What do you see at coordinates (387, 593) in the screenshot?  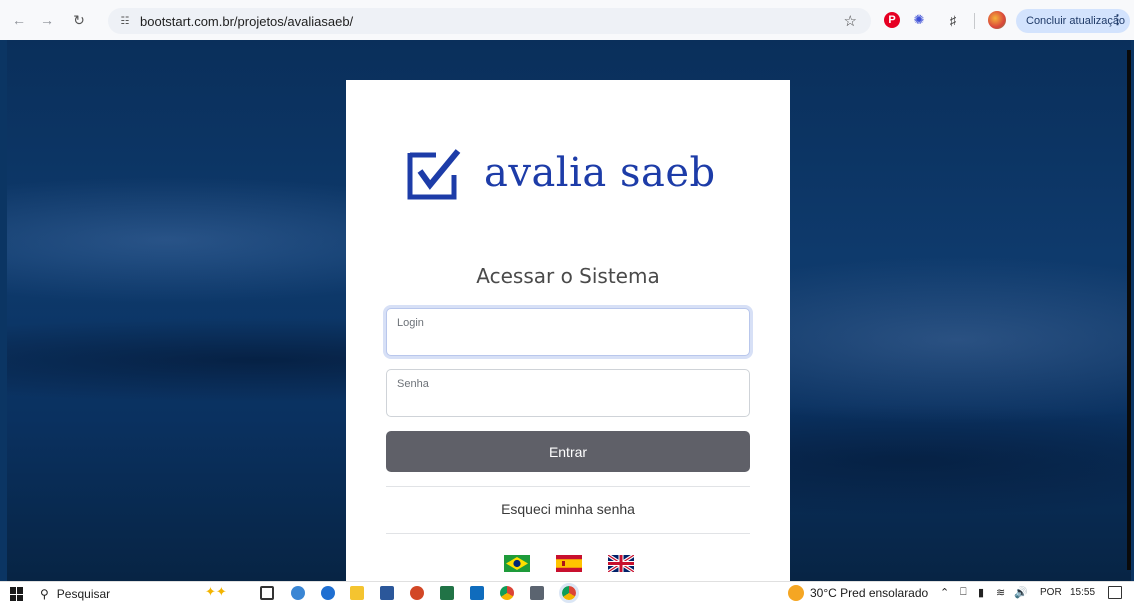 I see `word-icon` at bounding box center [387, 593].